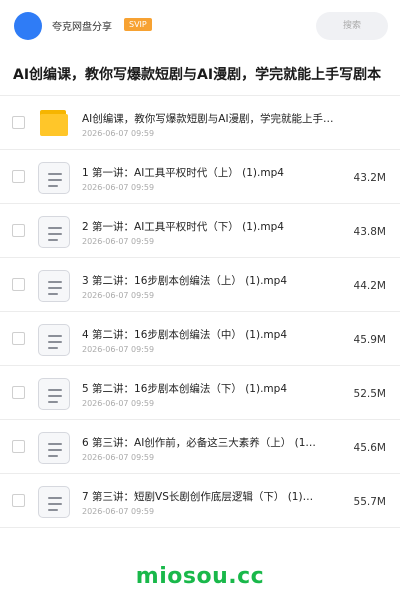 This screenshot has height=600, width=400. Describe the element at coordinates (82, 27) in the screenshot. I see `username: 夸克网盘分享` at that location.